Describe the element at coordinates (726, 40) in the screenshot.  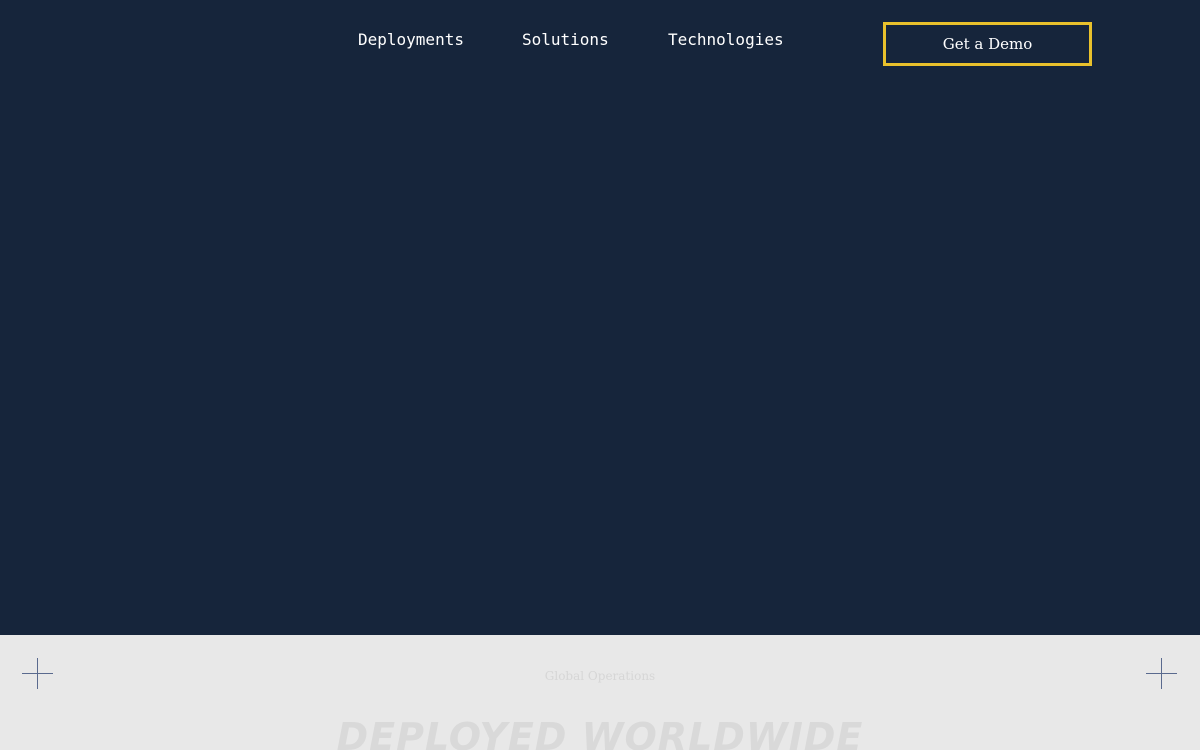
I see `nav-link-technologies: Technologies` at that location.